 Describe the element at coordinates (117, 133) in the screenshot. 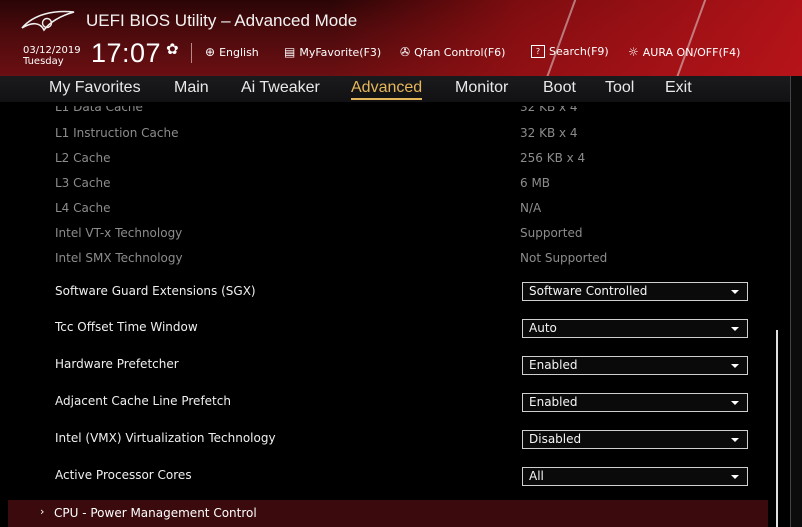

I see `info-label-l1-instruction-cache: L1 Instruction Cache` at that location.